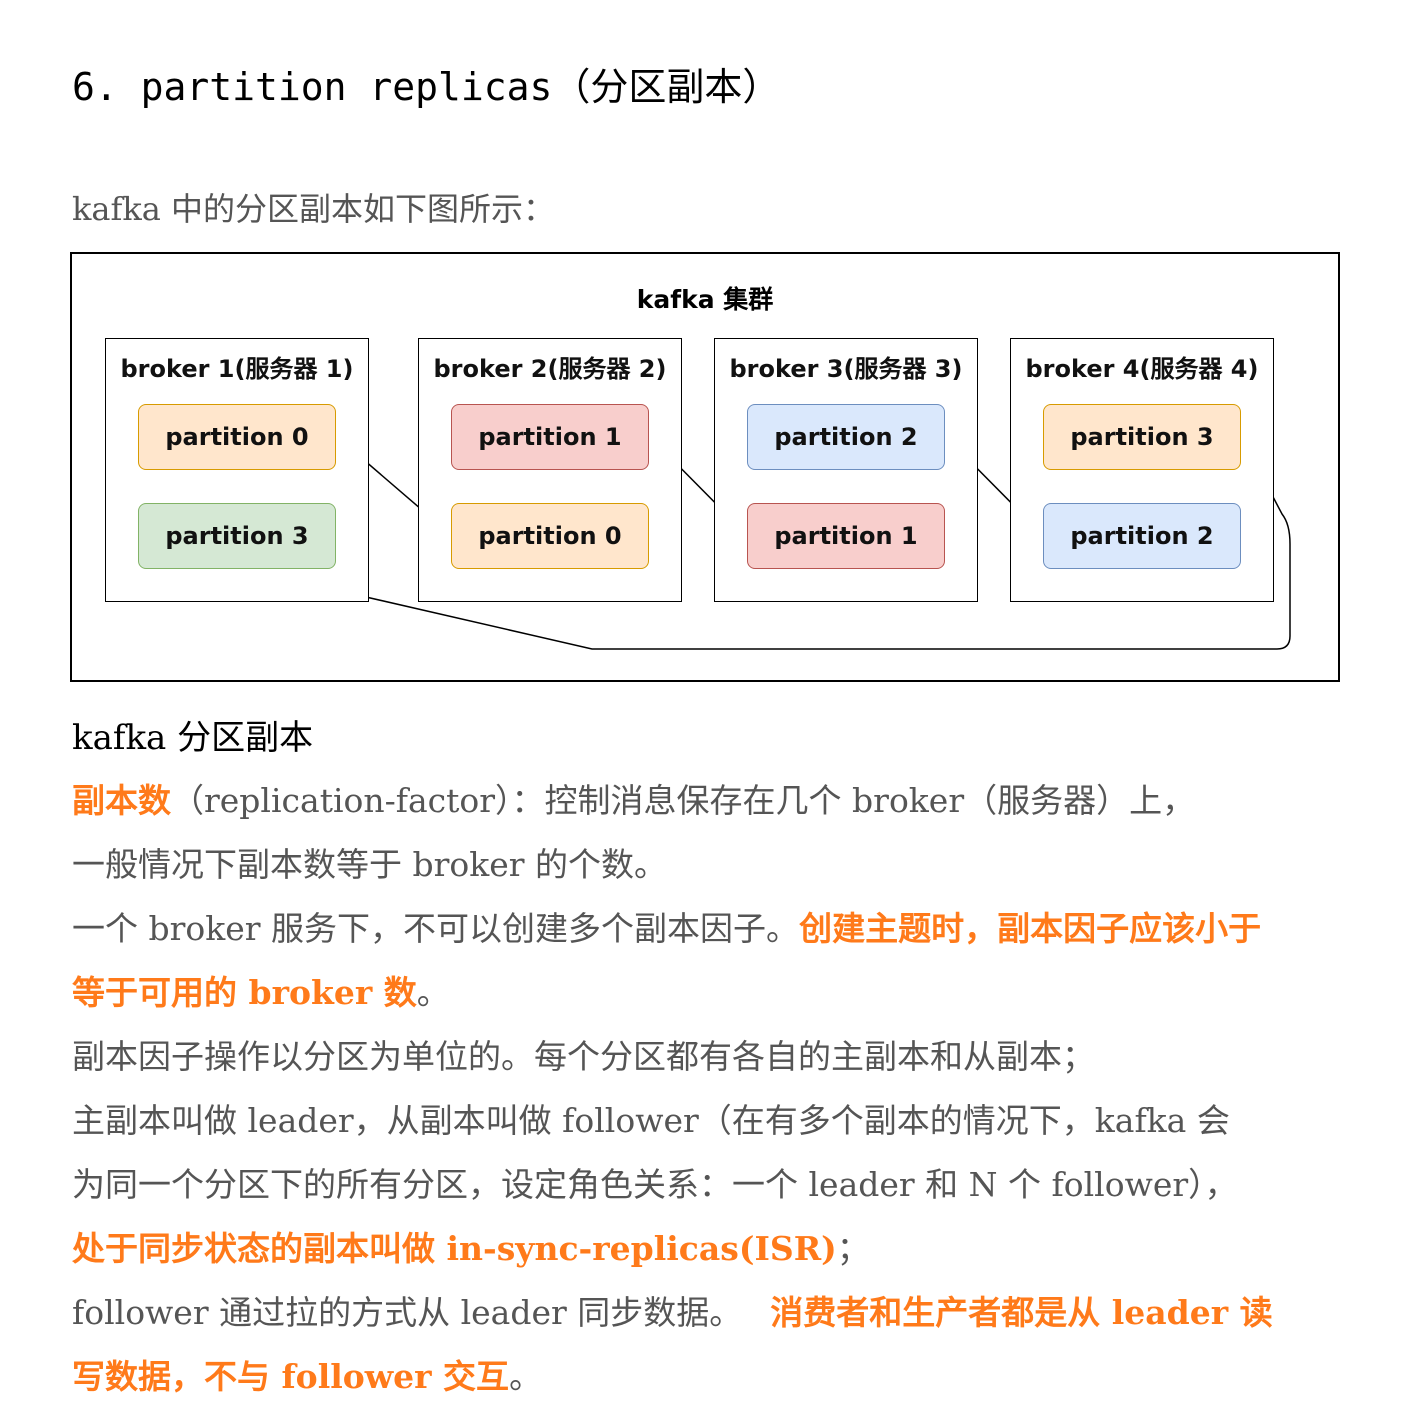  Describe the element at coordinates (193, 738) in the screenshot. I see `diagram-caption: kafka 分区副本` at that location.